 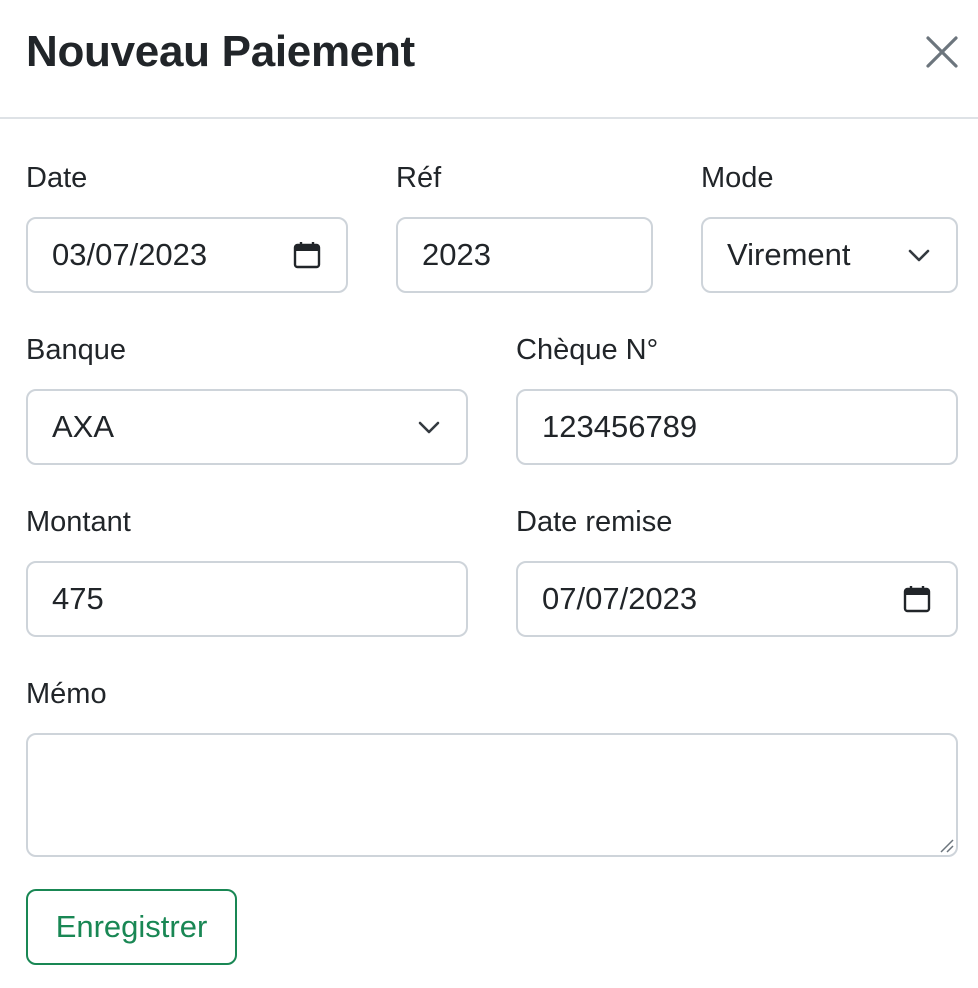 What do you see at coordinates (78, 522) in the screenshot?
I see `montant-label: Montant` at bounding box center [78, 522].